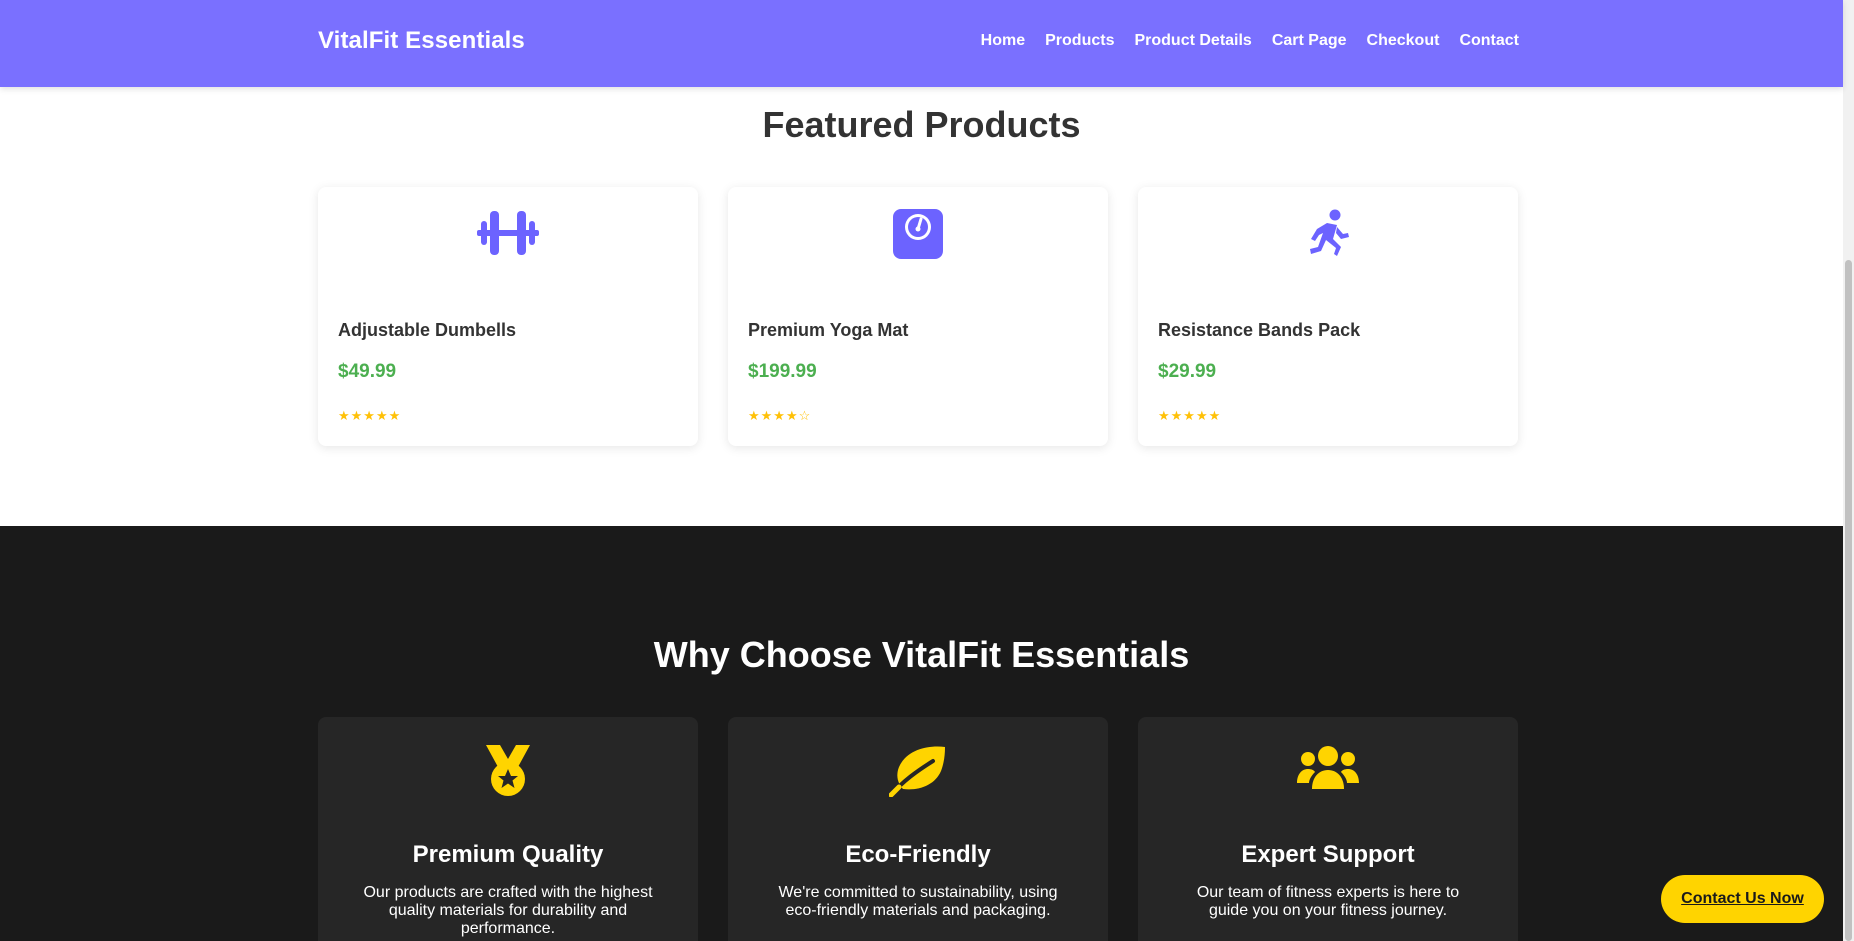 The image size is (1854, 941). I want to click on product-name: Resistance Bands Pack, so click(1259, 330).